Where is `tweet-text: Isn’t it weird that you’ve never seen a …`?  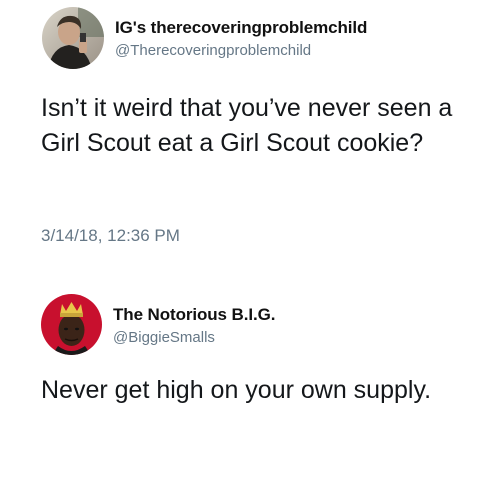
tweet-text: Isn’t it weird that you’ve never seen a … is located at coordinates (247, 125).